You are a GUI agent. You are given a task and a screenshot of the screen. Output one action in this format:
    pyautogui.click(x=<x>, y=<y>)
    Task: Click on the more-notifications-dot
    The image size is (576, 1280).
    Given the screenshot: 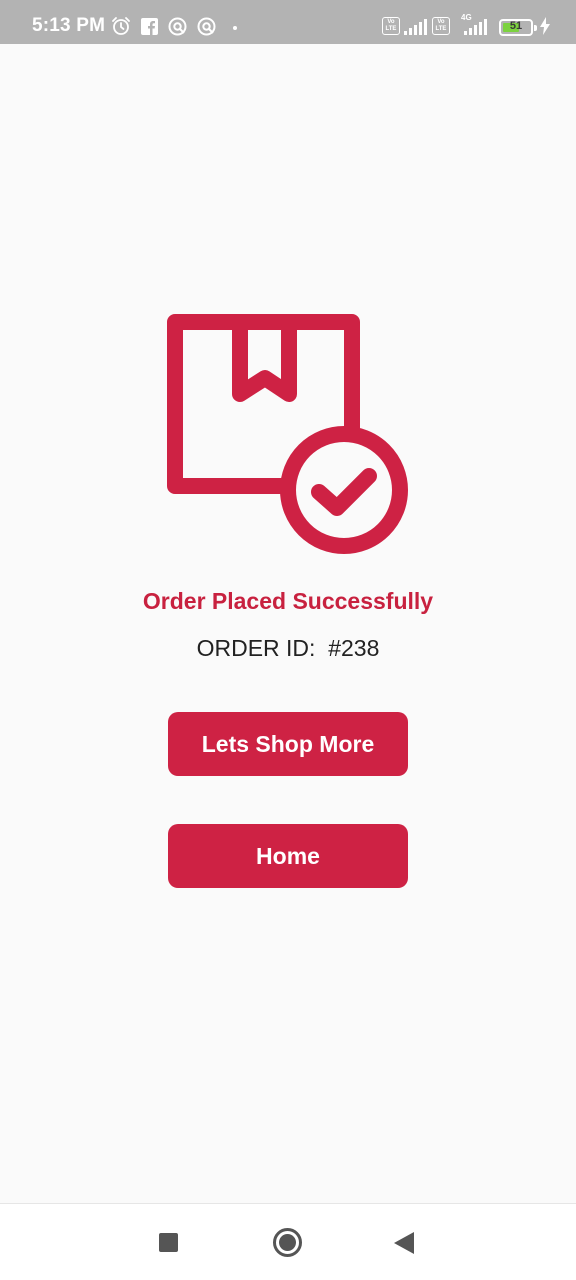 What is the action you would take?
    pyautogui.click(x=235, y=28)
    